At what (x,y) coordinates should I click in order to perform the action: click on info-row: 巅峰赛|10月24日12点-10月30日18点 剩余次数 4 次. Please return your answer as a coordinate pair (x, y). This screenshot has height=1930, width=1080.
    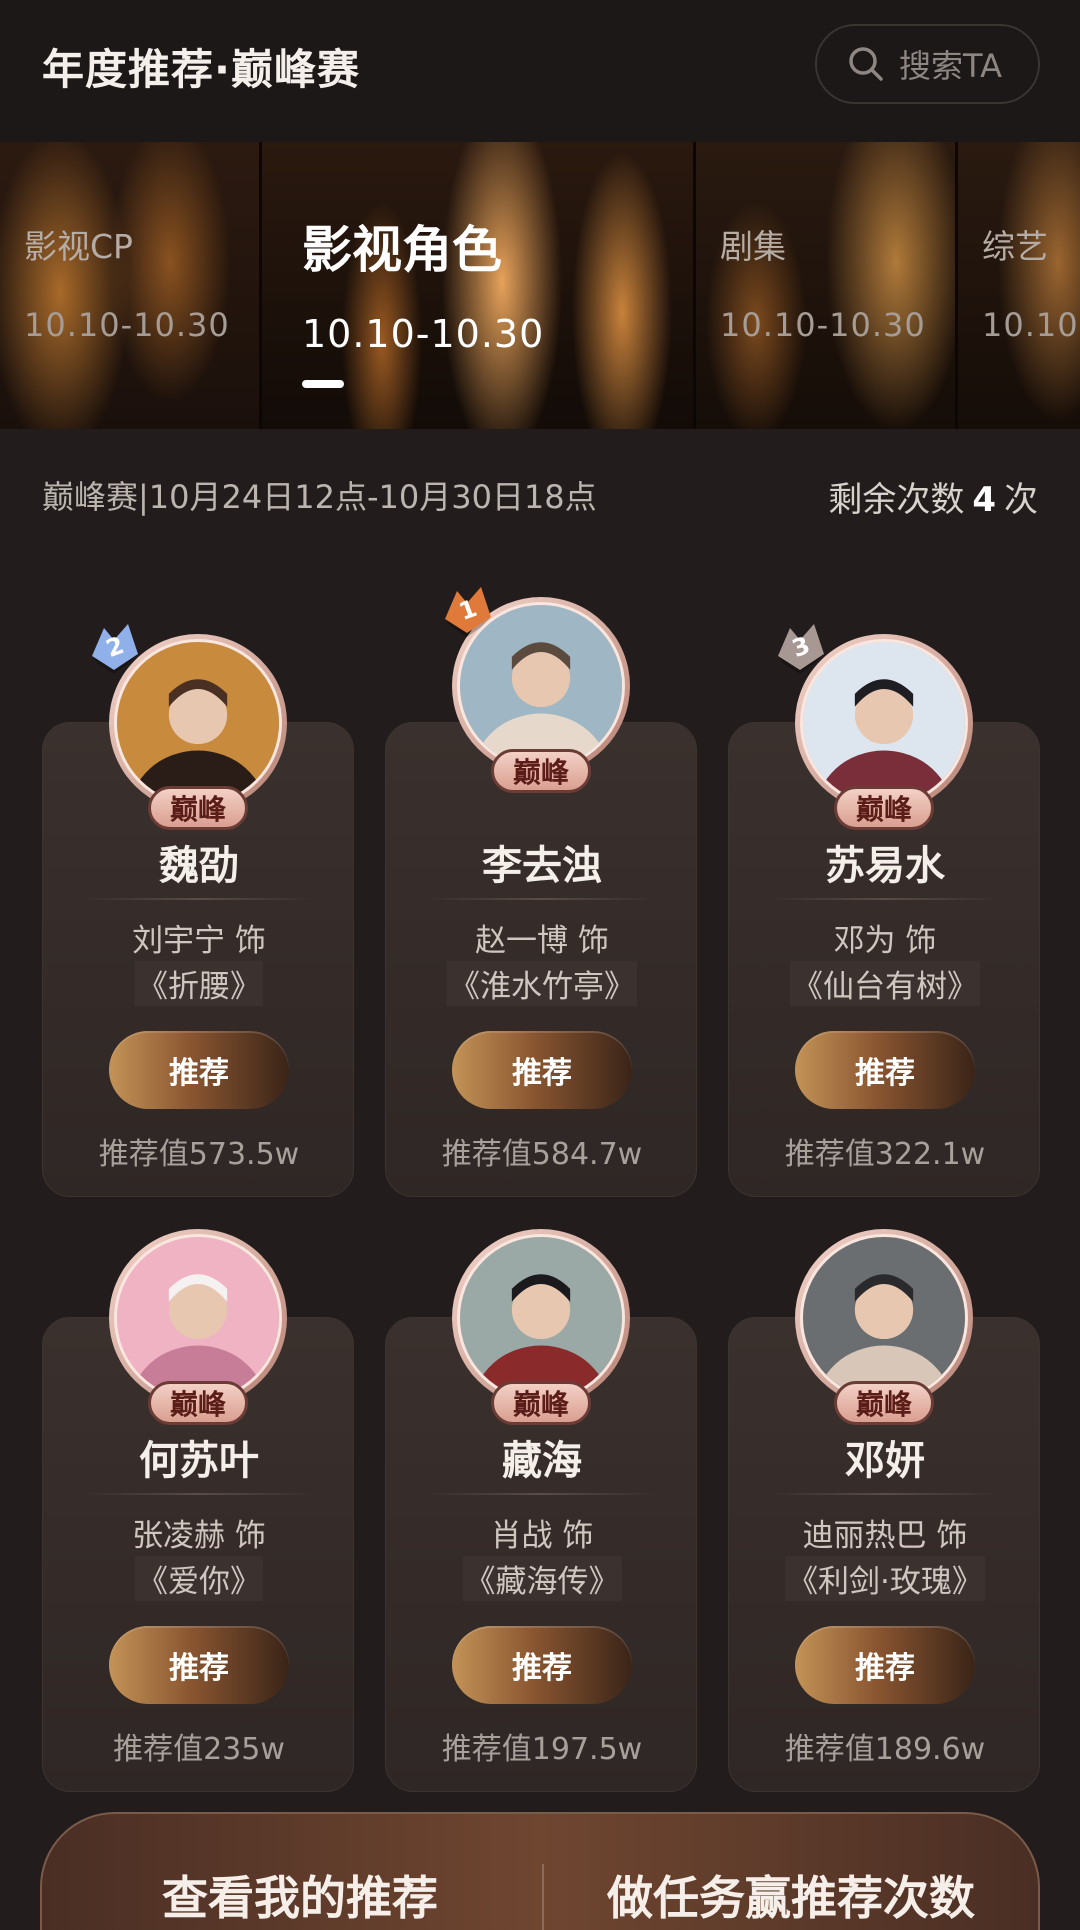
    Looking at the image, I should click on (540, 497).